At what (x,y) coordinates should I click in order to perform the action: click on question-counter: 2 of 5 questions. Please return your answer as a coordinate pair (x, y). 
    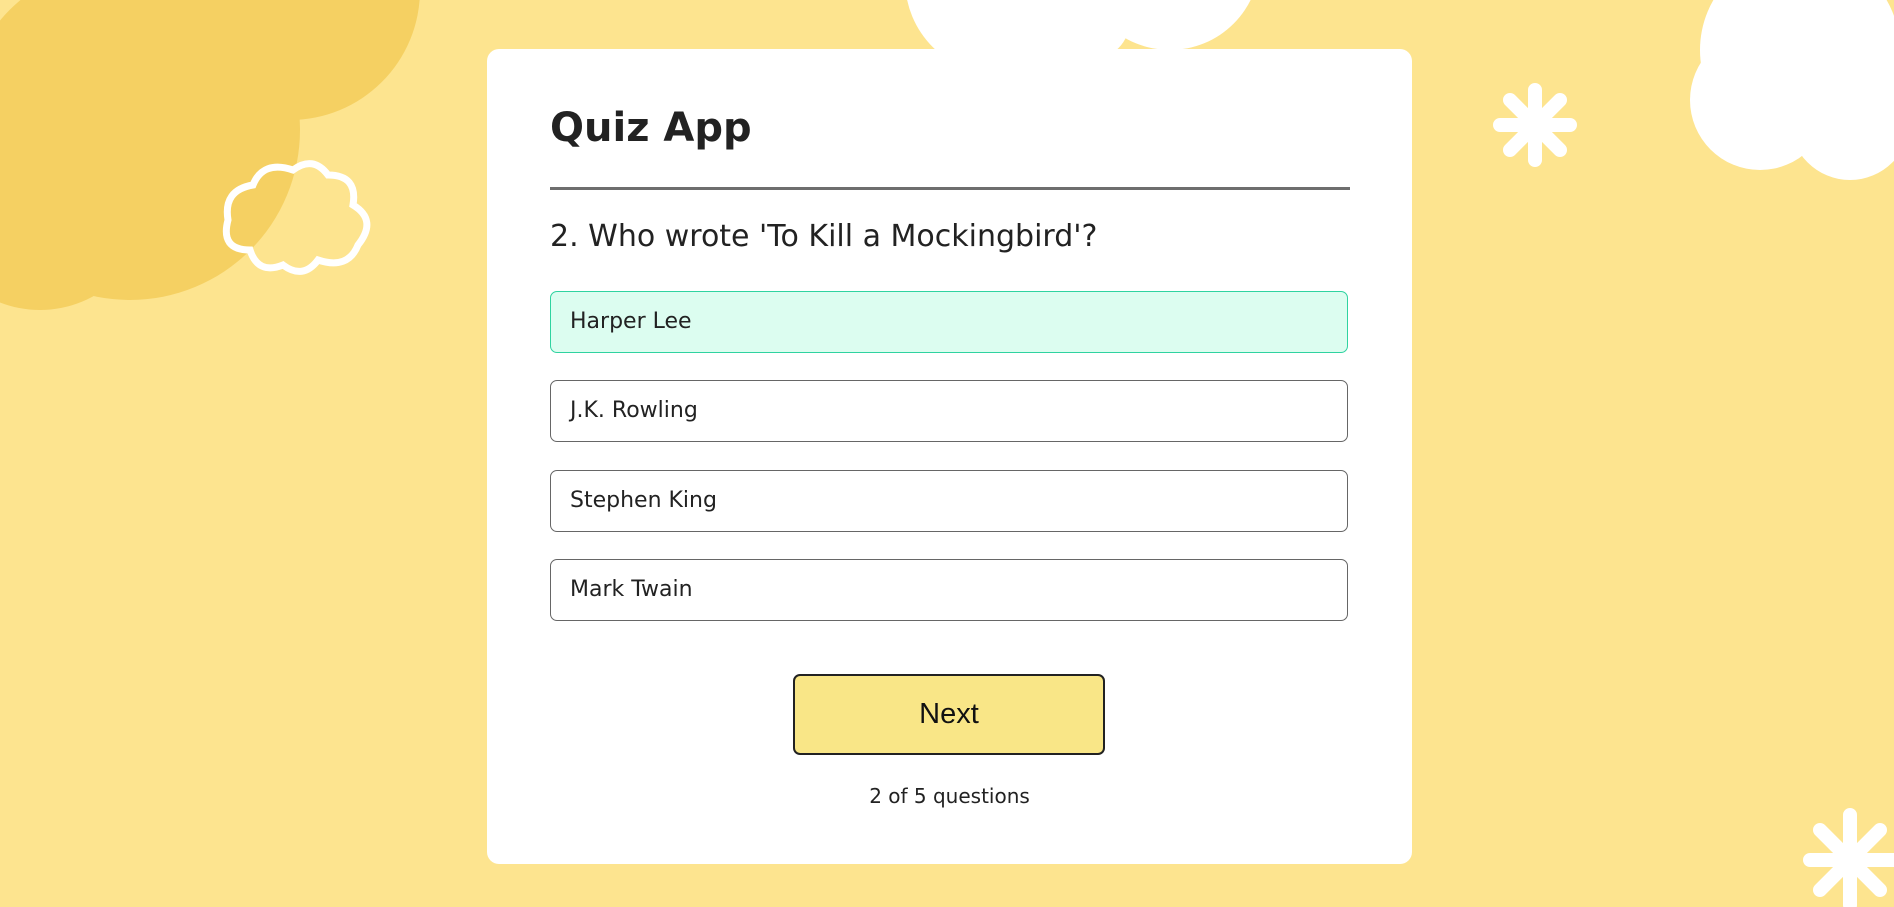
    Looking at the image, I should click on (949, 796).